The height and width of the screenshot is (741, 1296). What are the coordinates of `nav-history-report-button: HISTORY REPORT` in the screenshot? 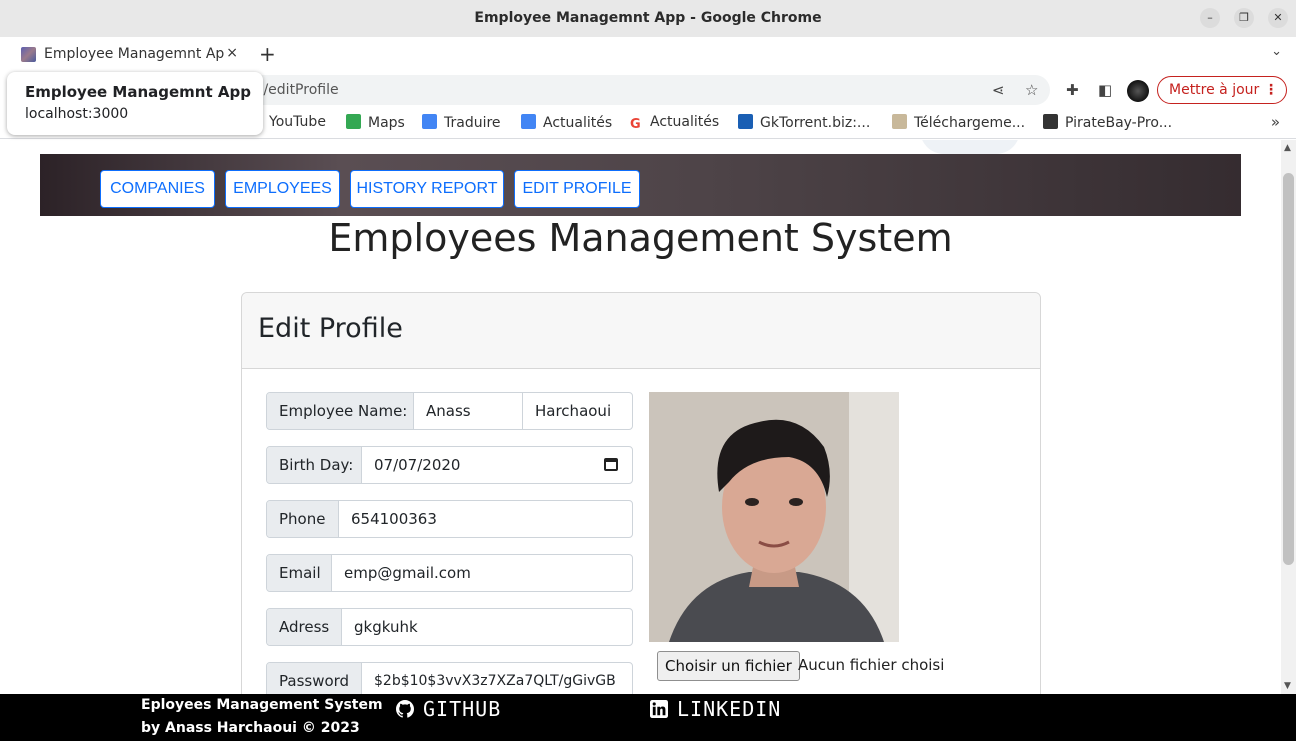 It's located at (427, 189).